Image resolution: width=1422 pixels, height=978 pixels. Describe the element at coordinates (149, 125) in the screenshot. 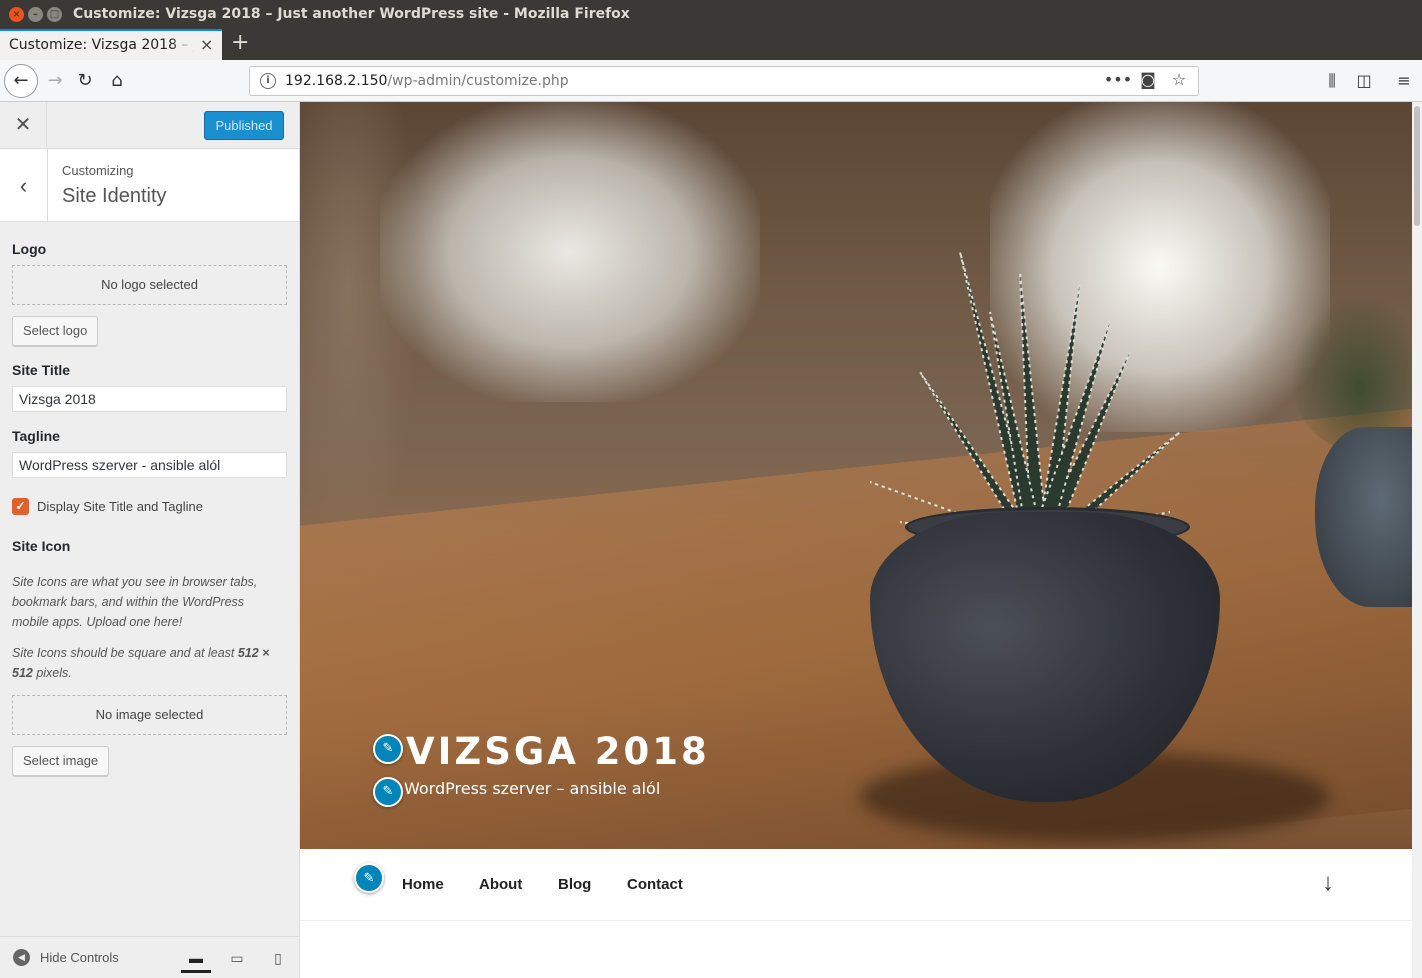

I see `customizer-header: ✕ Published` at that location.